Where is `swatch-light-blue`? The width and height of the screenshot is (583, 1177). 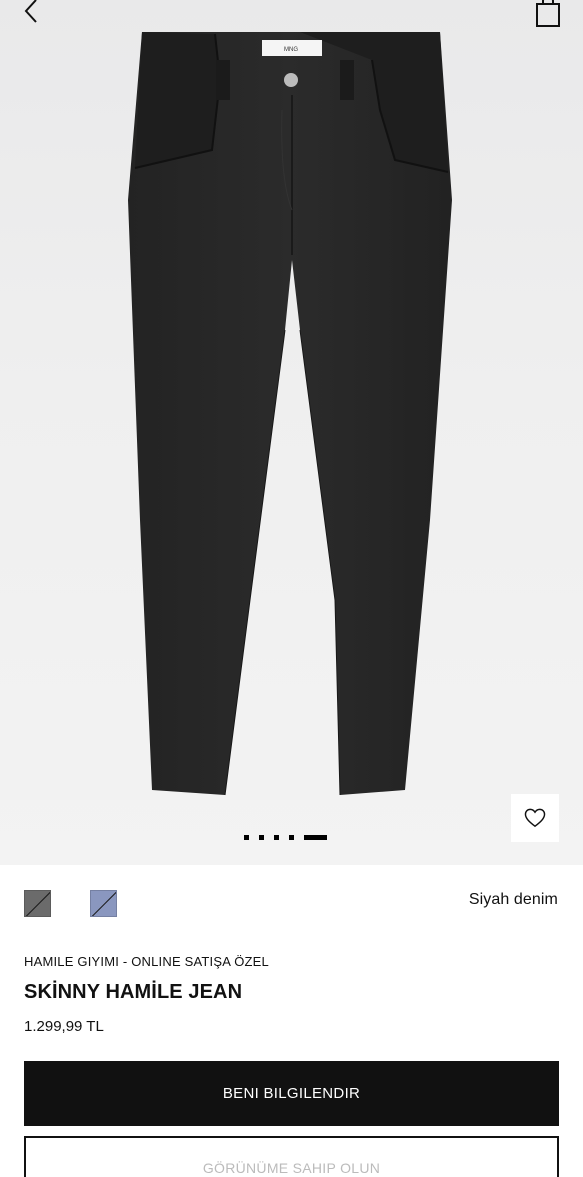
swatch-light-blue is located at coordinates (103, 903).